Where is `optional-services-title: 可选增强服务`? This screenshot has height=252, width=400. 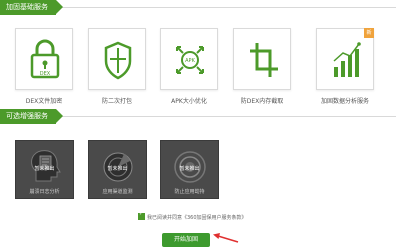
optional-services-title: 可选增强服务 is located at coordinates (31, 116).